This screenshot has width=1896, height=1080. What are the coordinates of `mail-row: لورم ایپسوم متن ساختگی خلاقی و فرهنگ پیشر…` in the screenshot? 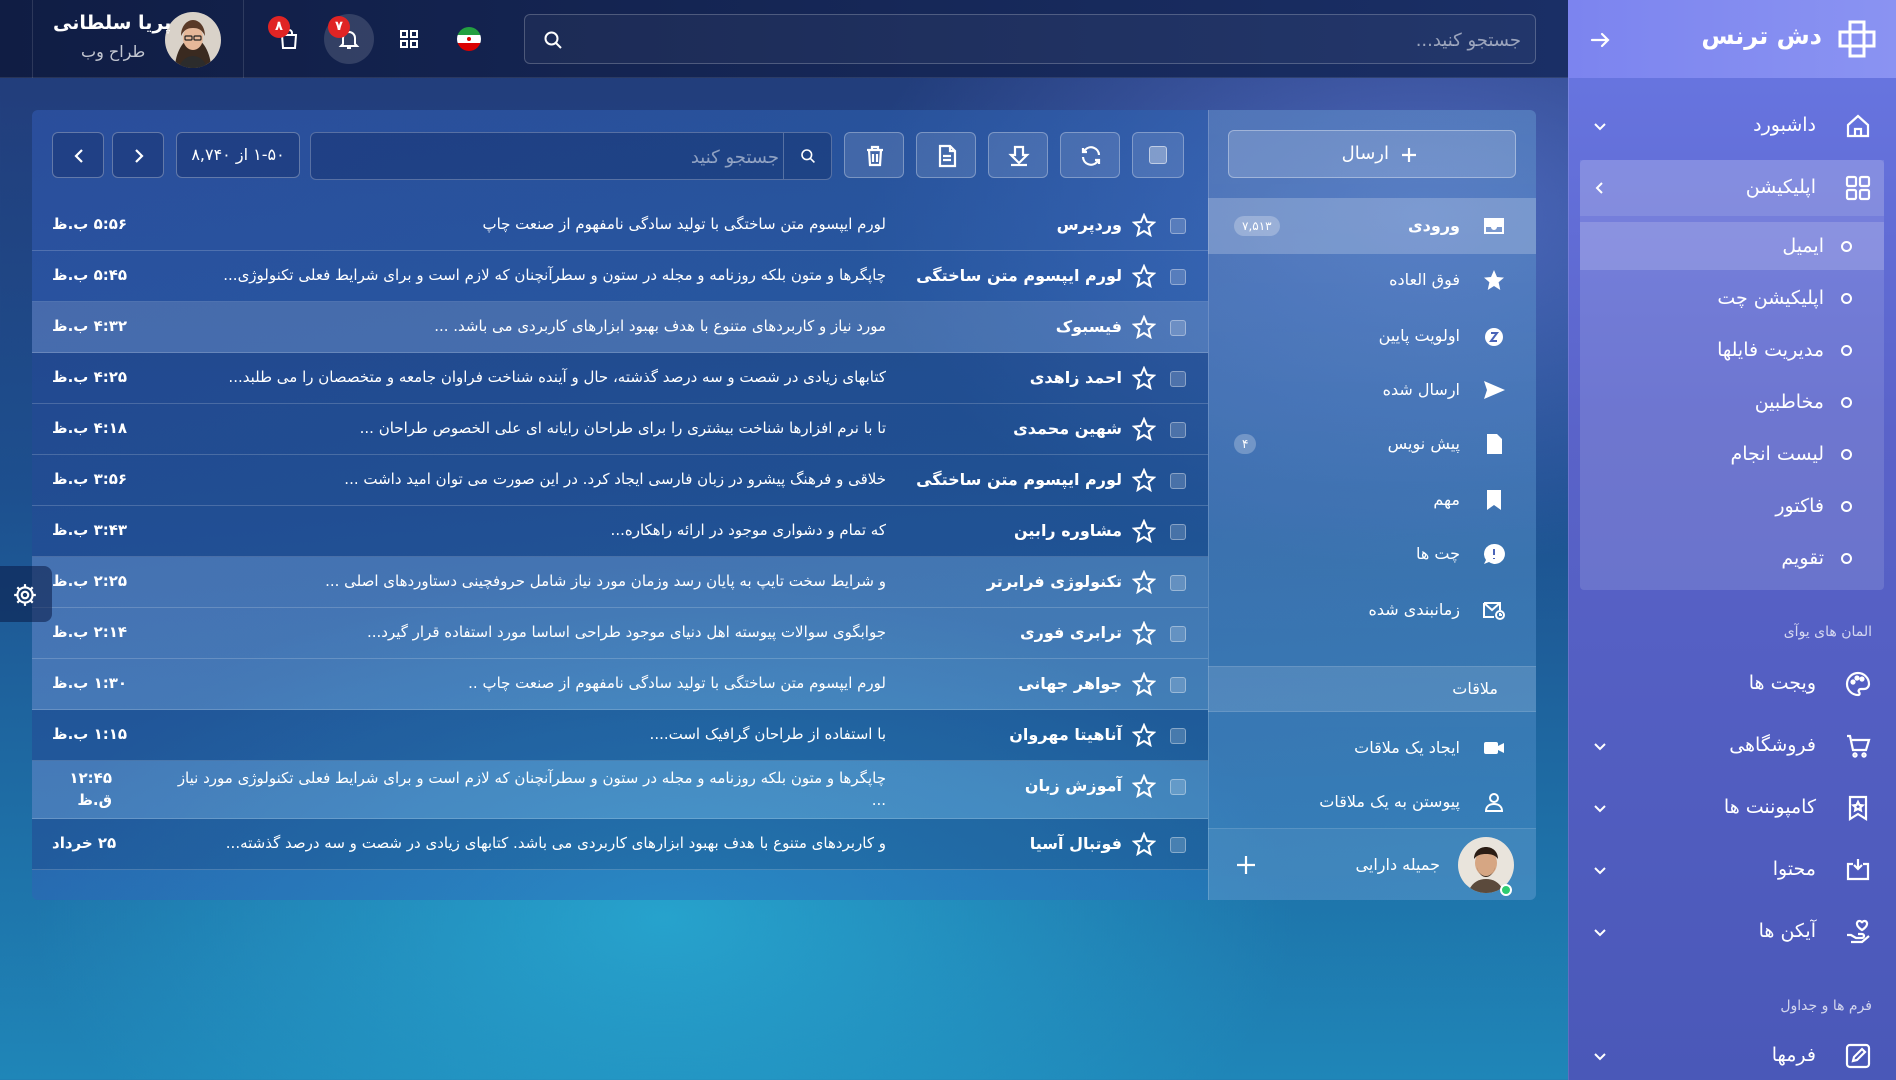 It's located at (620, 480).